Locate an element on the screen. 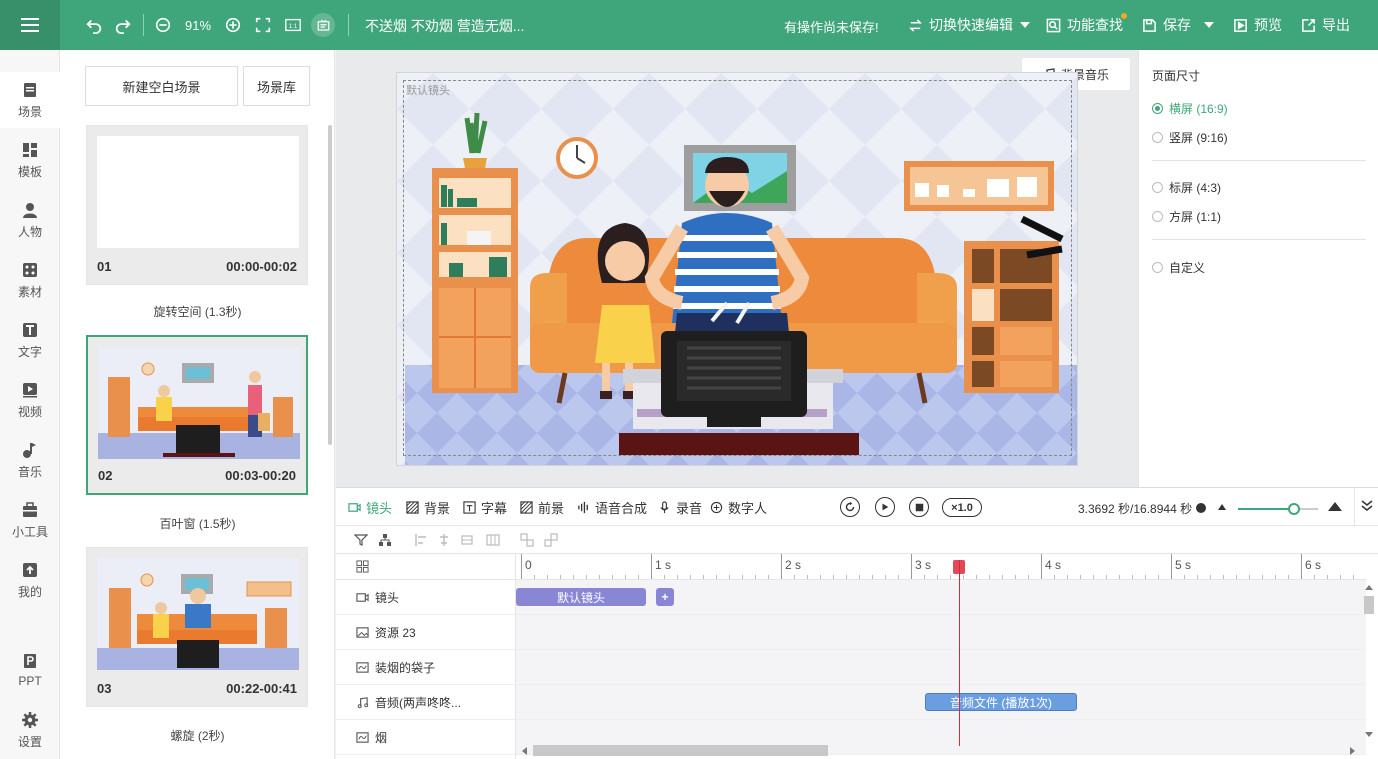 Image resolution: width=1378 pixels, height=759 pixels. grid-align-icon is located at coordinates (493, 540).